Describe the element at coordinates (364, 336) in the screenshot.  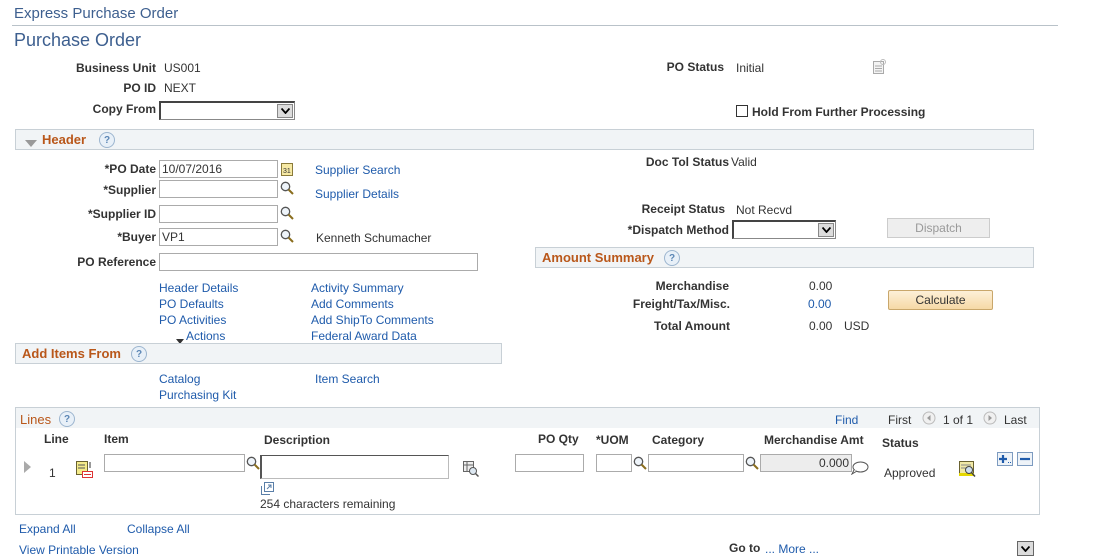
I see `federal-award-data-link: Federal Award Data` at that location.